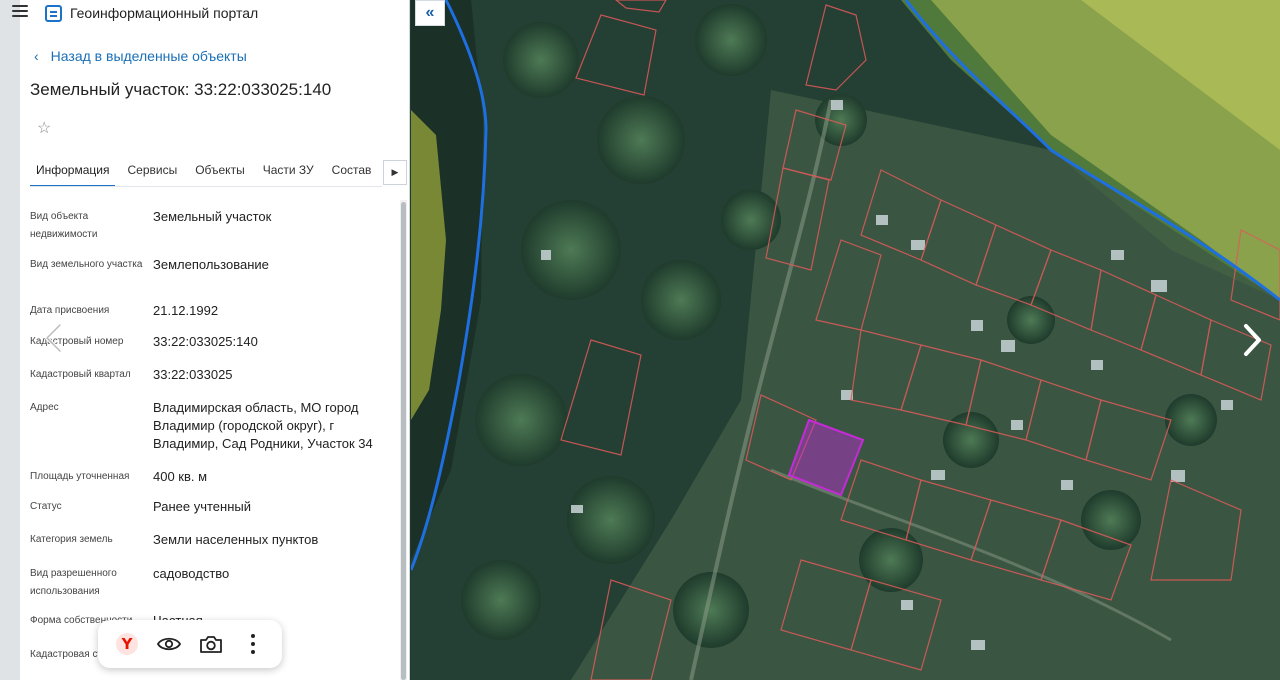 This screenshot has height=680, width=1280. I want to click on sidebar-edge, so click(10, 340).